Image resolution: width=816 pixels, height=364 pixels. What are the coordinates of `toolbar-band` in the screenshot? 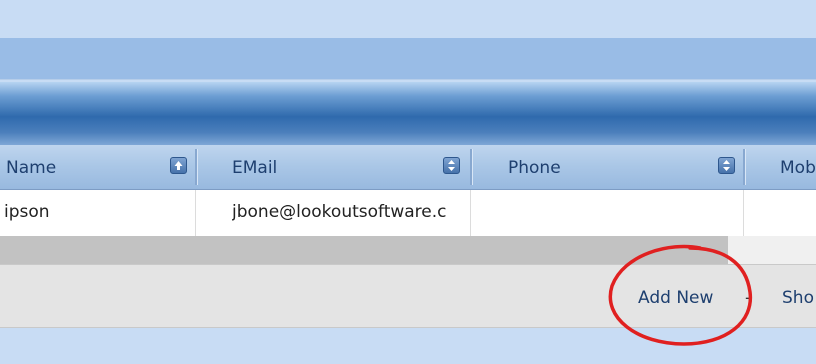 It's located at (408, 59).